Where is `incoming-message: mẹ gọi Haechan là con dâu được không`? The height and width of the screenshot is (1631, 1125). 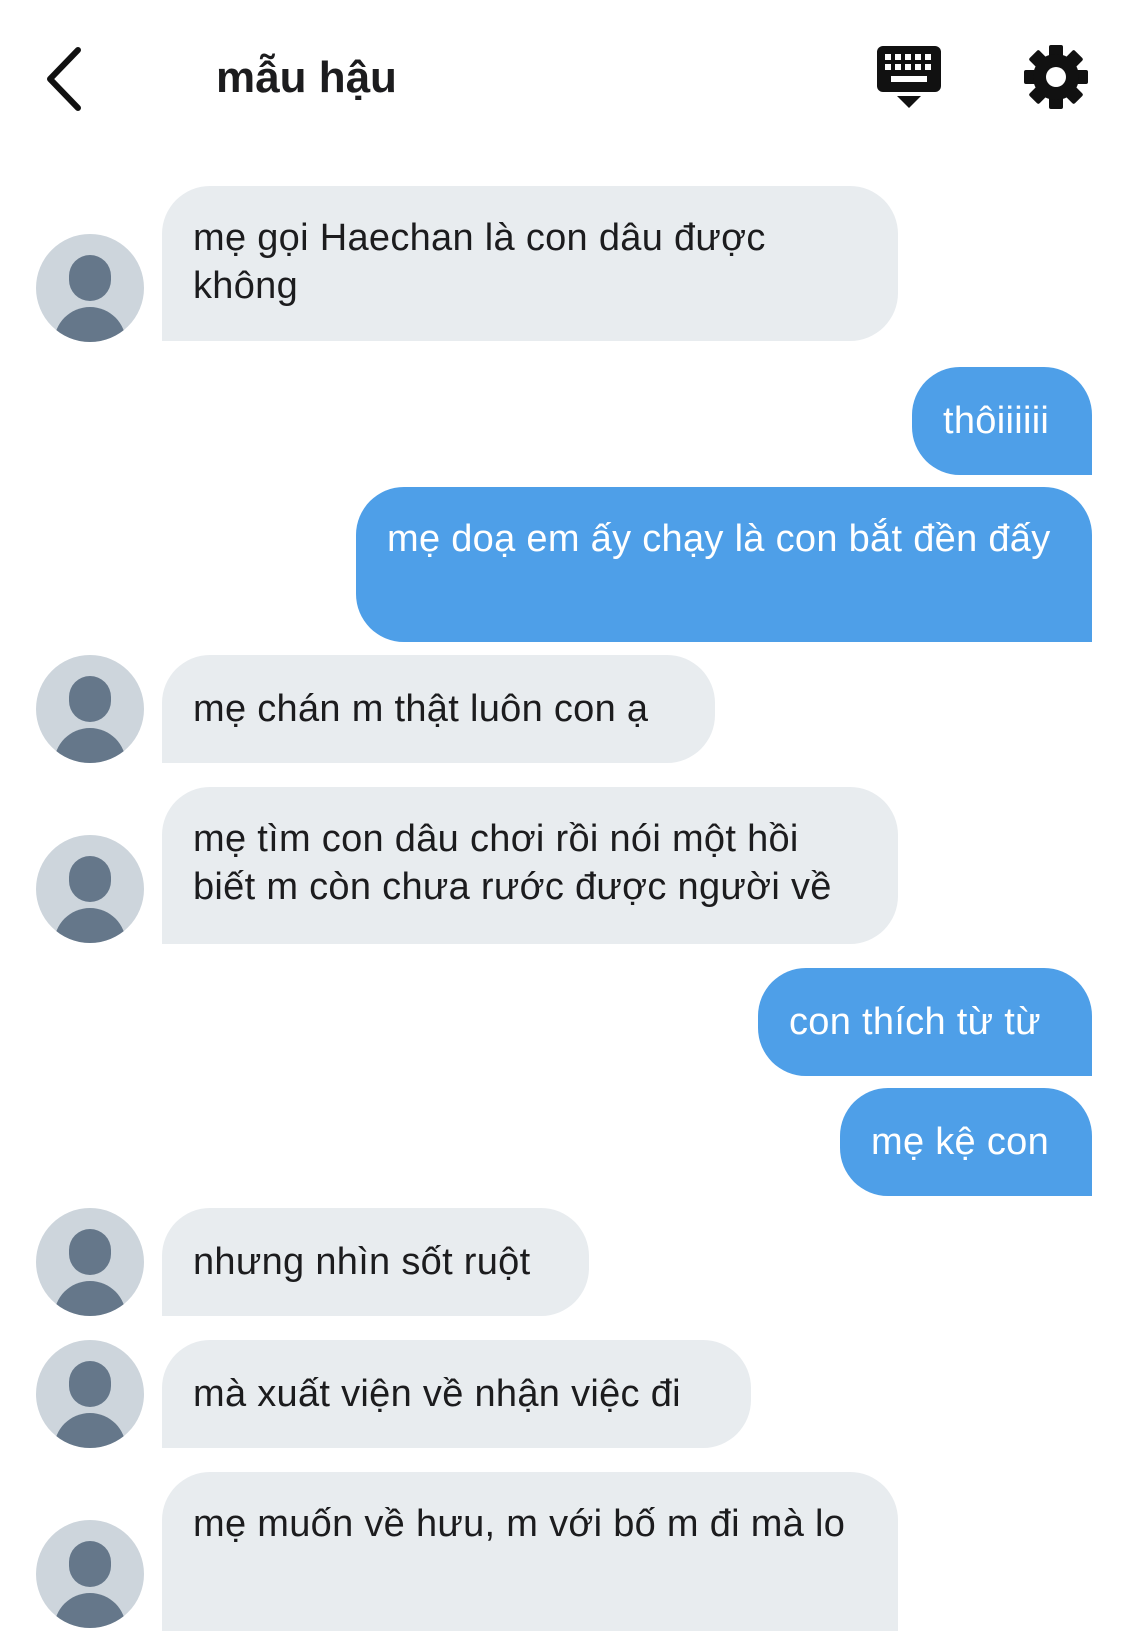 incoming-message: mẹ gọi Haechan là con dâu được không is located at coordinates (530, 263).